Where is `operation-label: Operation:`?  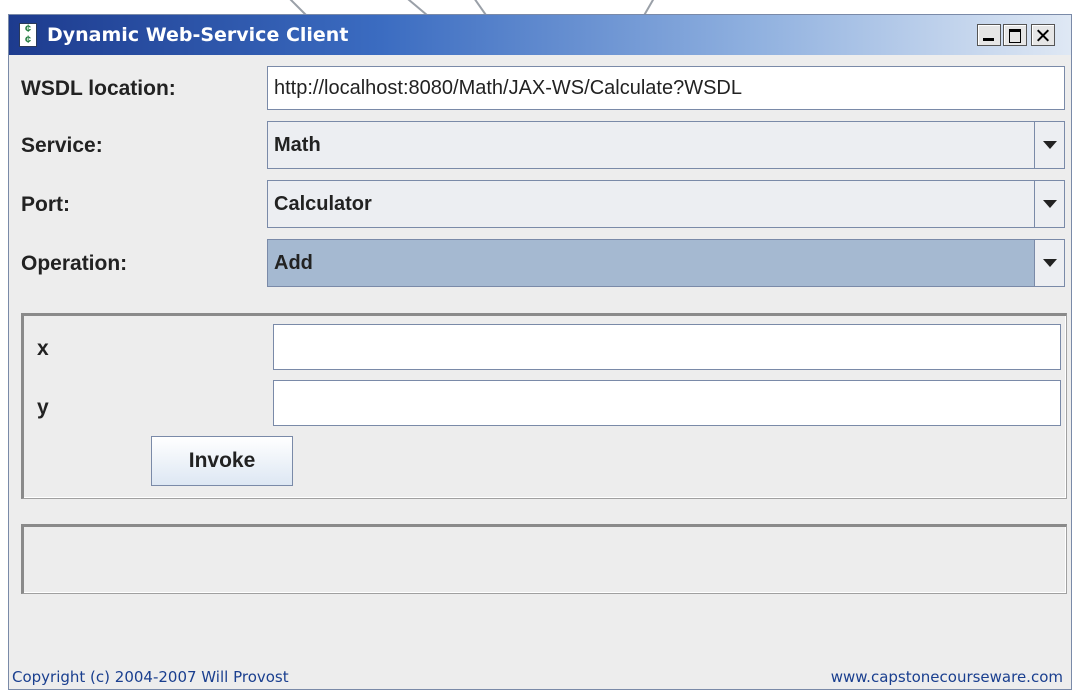
operation-label: Operation: is located at coordinates (74, 263).